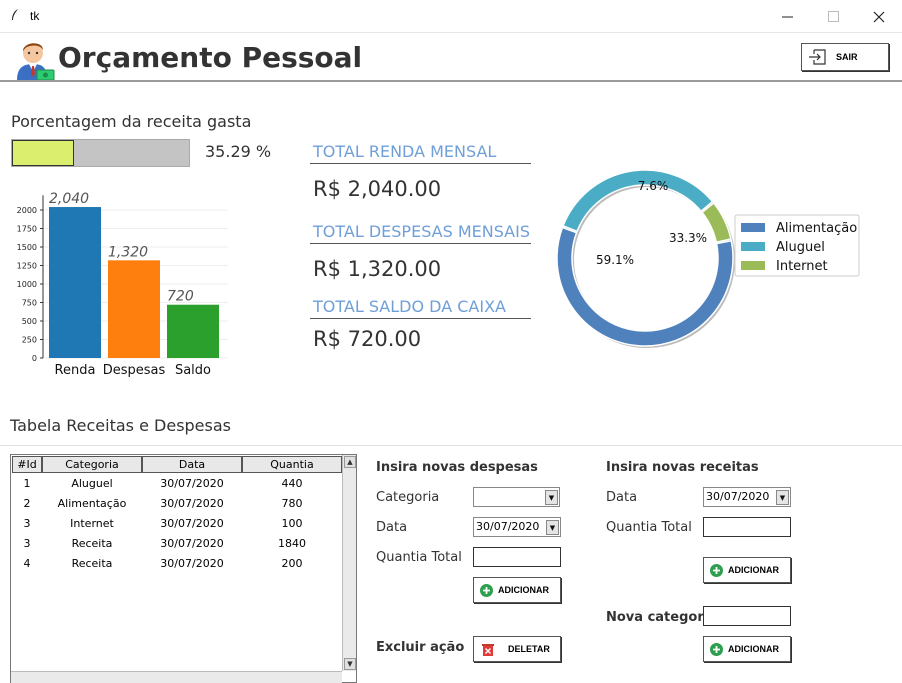 The width and height of the screenshot is (902, 683). I want to click on delete-button: DELETAR, so click(517, 649).